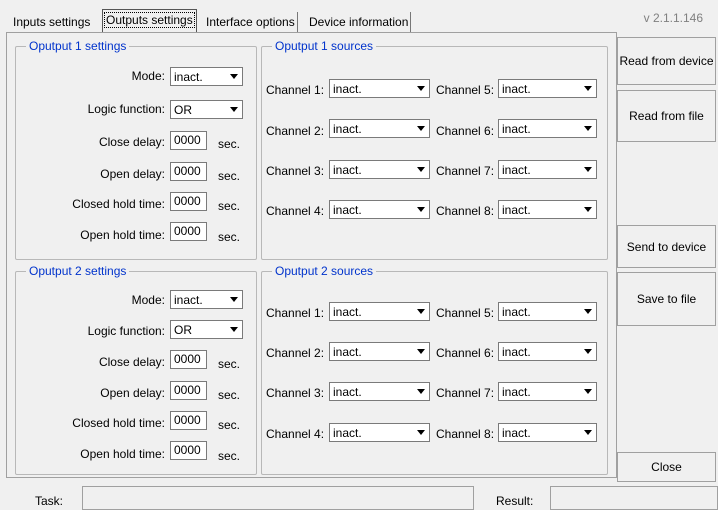 The height and width of the screenshot is (510, 718). I want to click on output2-channel7-value: inact., so click(516, 392).